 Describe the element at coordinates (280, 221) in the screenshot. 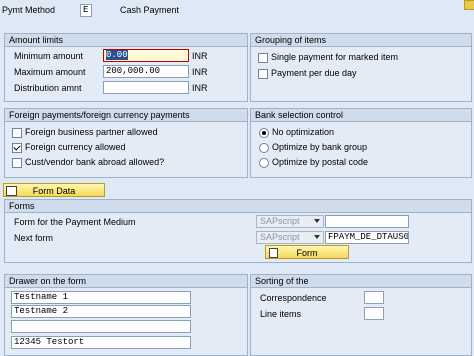

I see `payment-medium-type-value: SAPscript` at that location.